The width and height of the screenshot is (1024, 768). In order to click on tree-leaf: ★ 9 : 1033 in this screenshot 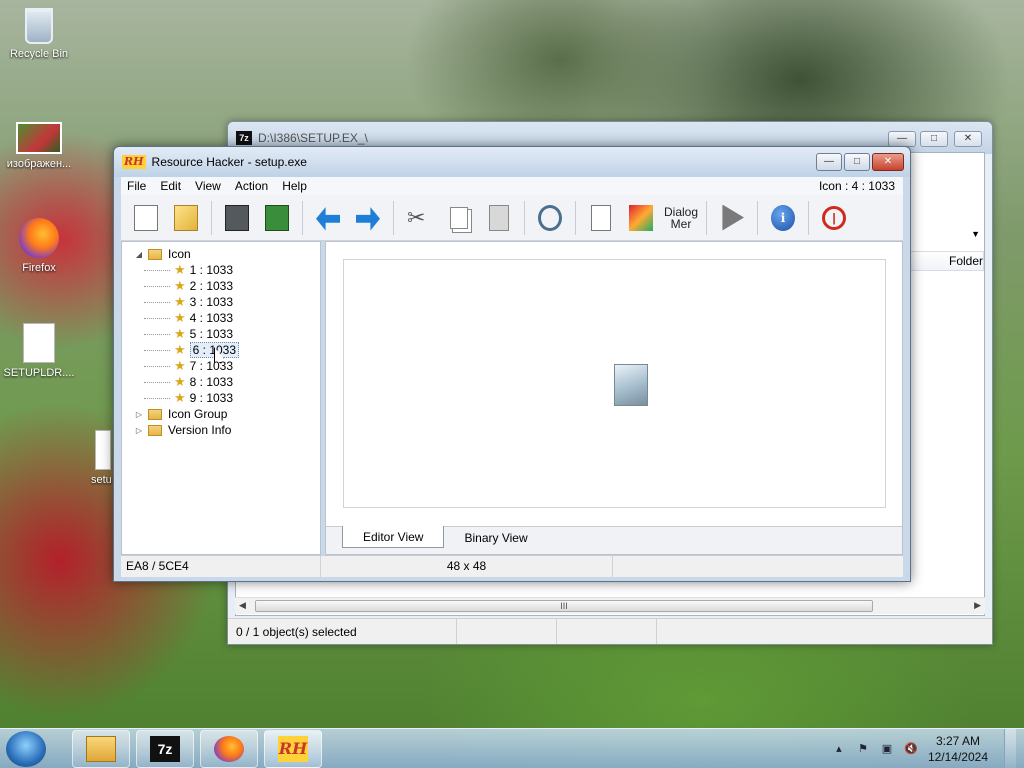, I will do `click(221, 398)`.